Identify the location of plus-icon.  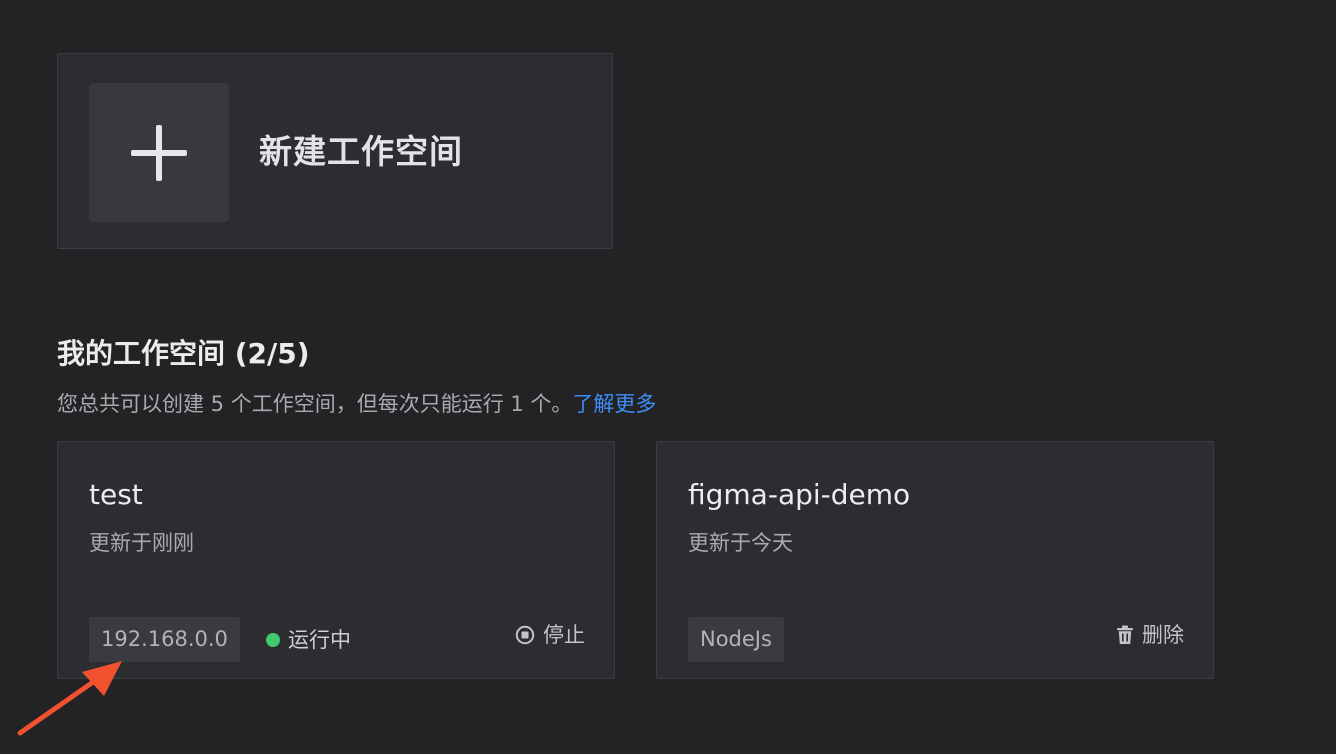
(159, 152).